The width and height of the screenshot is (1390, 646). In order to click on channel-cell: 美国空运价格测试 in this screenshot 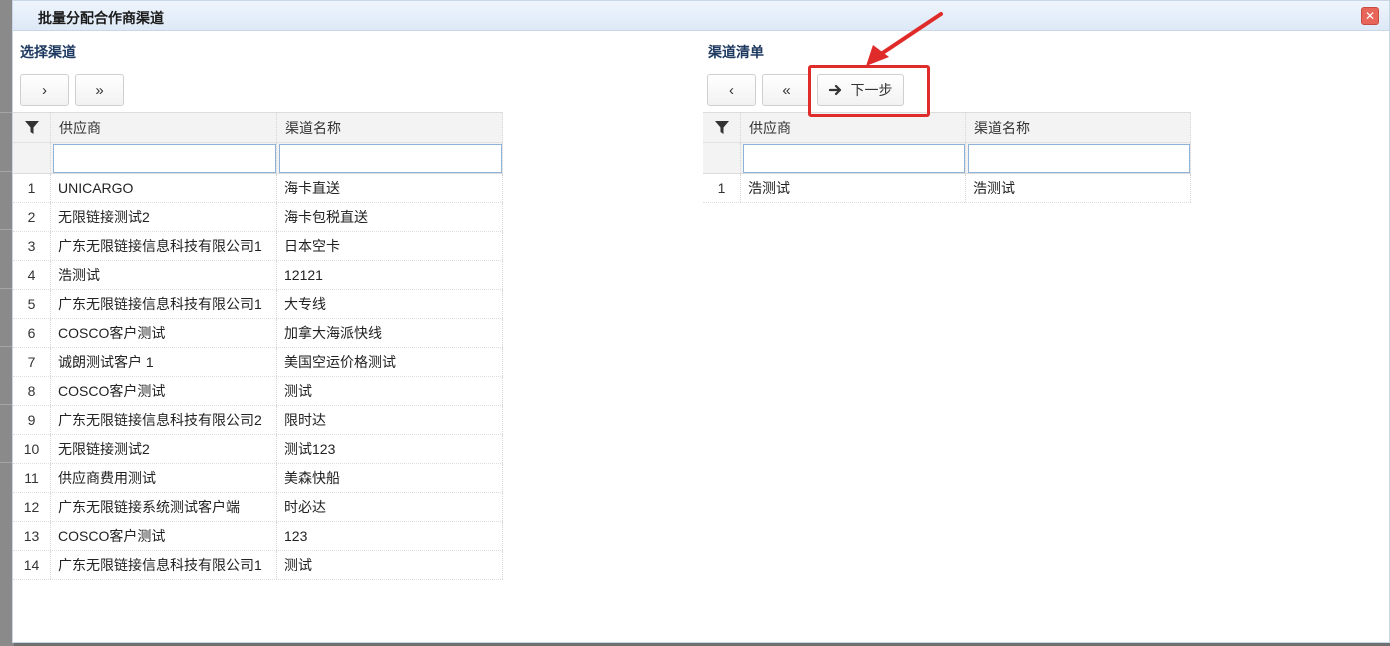, I will do `click(390, 362)`.